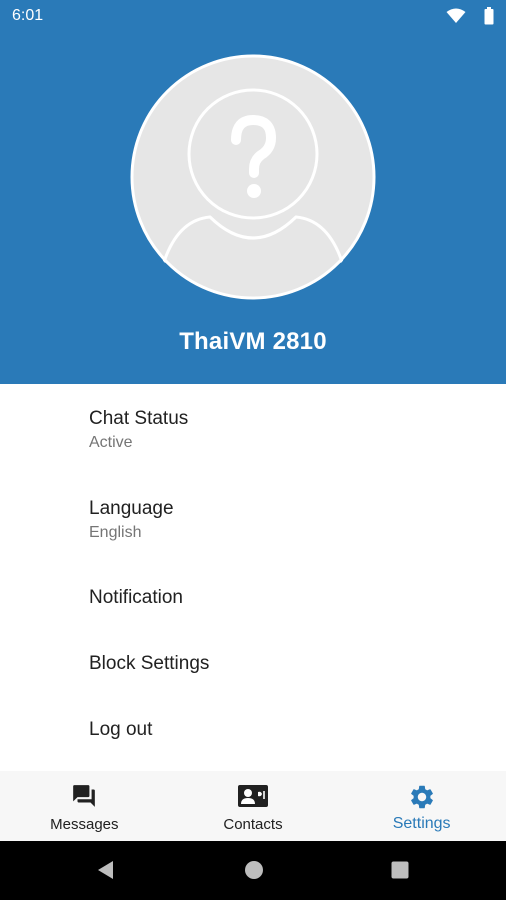 This screenshot has width=506, height=900. What do you see at coordinates (253, 824) in the screenshot?
I see `tab-contacts-label: Contacts` at bounding box center [253, 824].